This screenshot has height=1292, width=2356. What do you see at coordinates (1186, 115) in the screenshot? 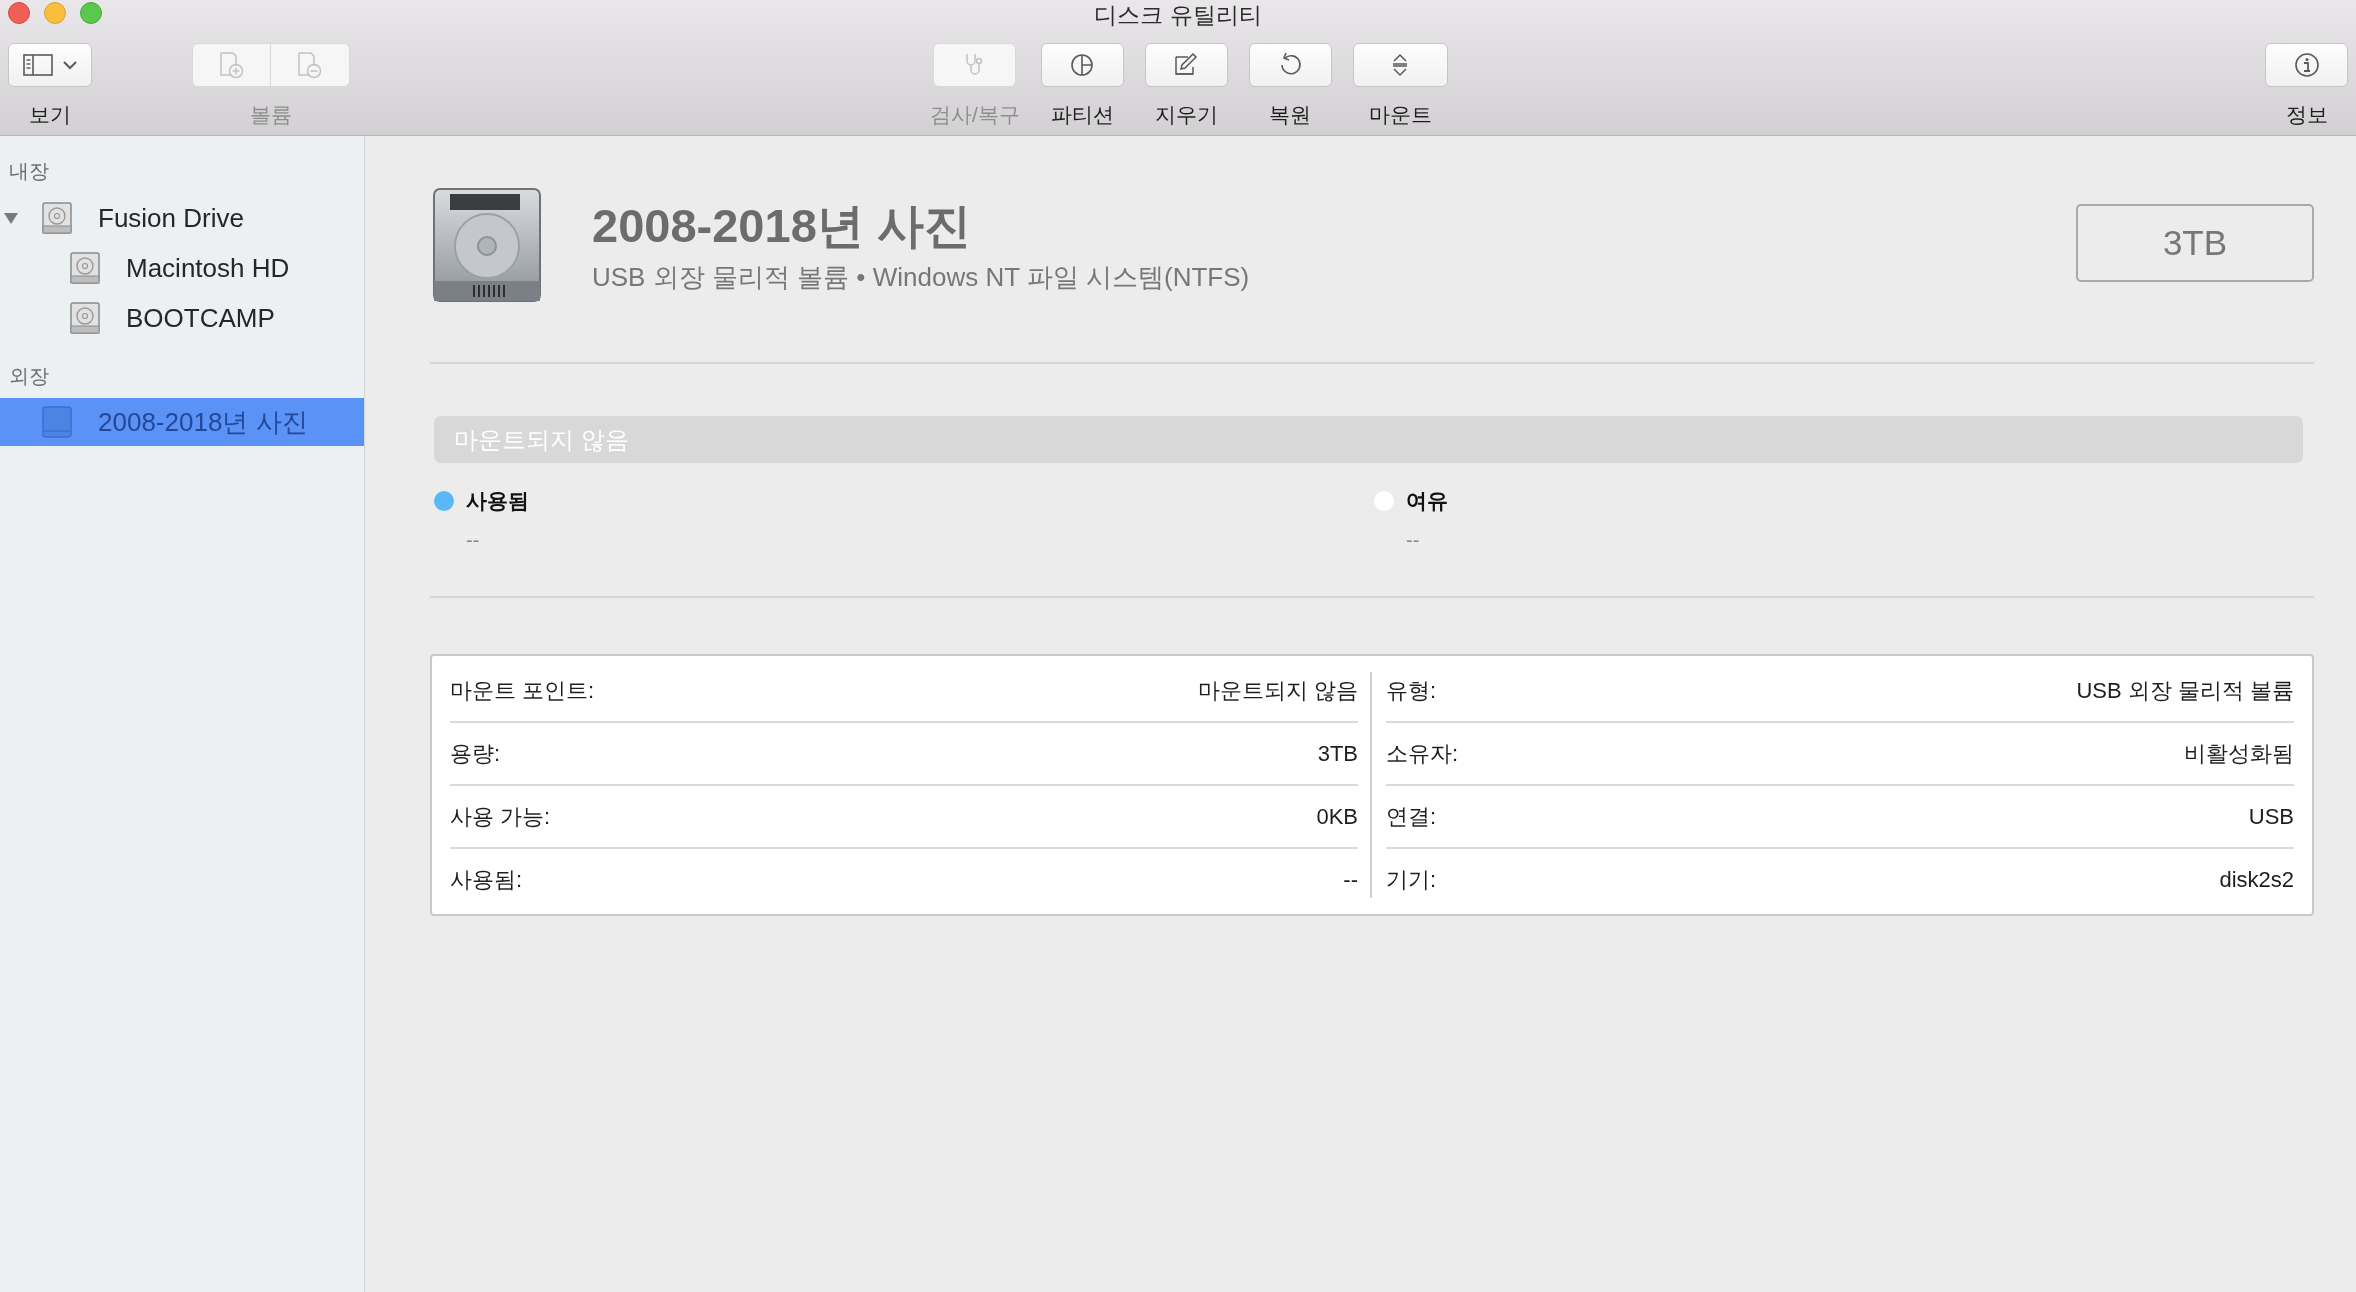
I see `toolbar-label: 지우기` at bounding box center [1186, 115].